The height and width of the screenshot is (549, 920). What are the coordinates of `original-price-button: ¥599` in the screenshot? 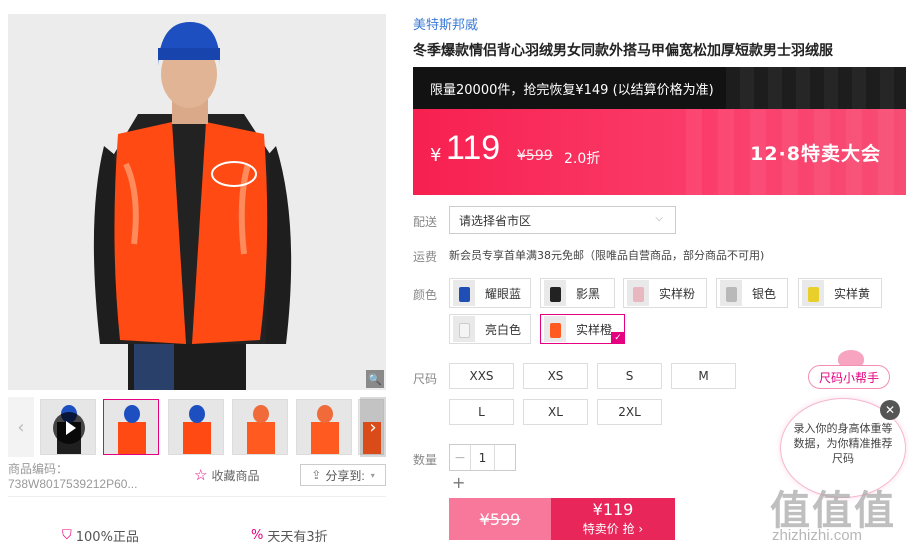 It's located at (500, 519).